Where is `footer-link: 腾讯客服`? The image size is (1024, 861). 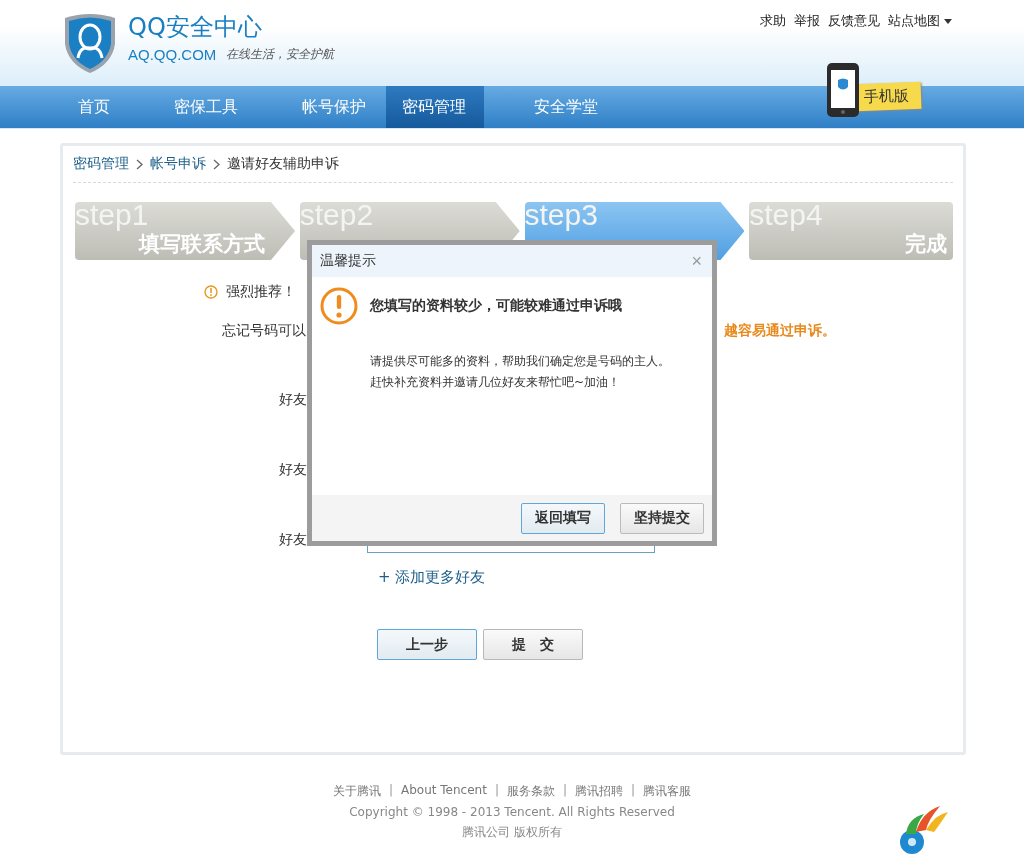 footer-link: 腾讯客服 is located at coordinates (667, 791).